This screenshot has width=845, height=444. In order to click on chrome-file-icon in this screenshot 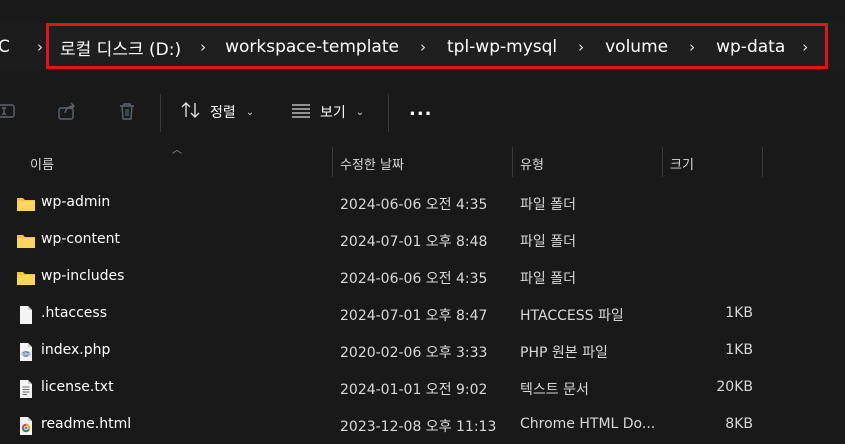, I will do `click(26, 426)`.